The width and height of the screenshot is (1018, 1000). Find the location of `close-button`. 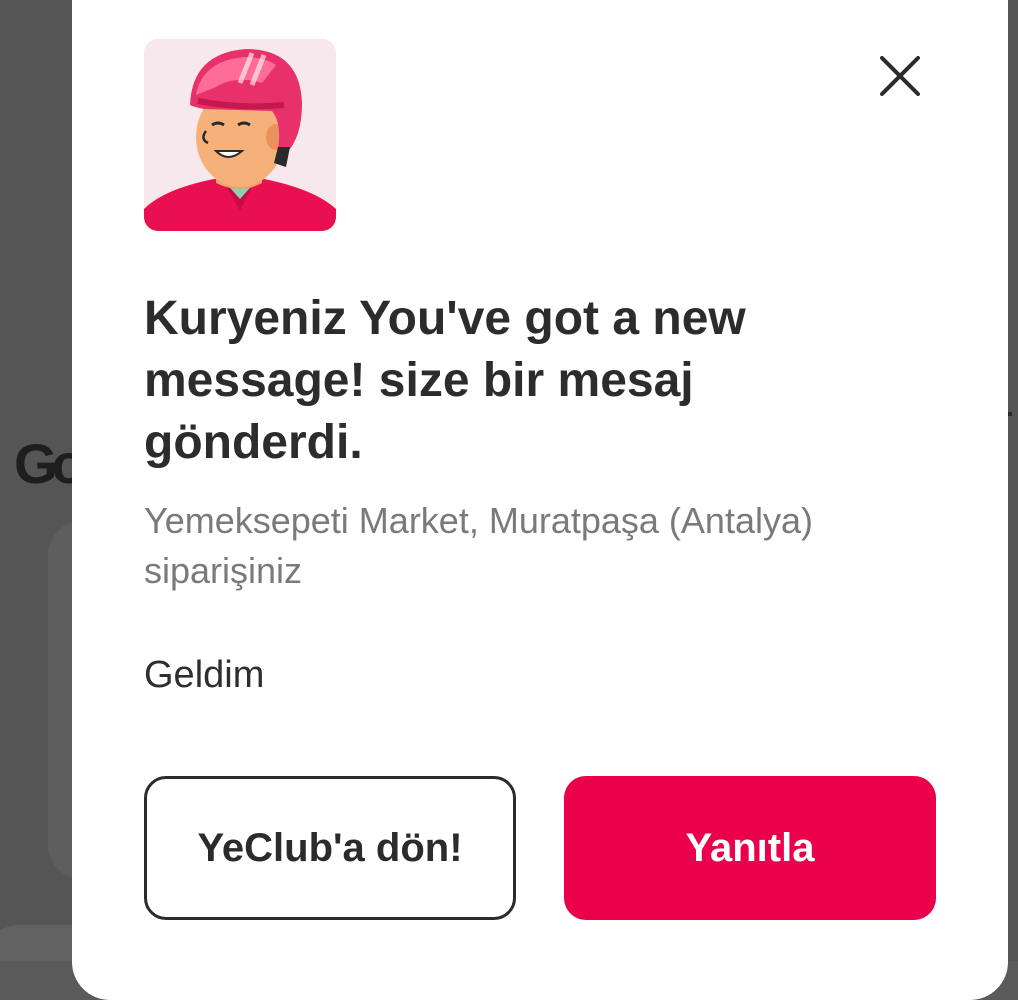

close-button is located at coordinates (900, 76).